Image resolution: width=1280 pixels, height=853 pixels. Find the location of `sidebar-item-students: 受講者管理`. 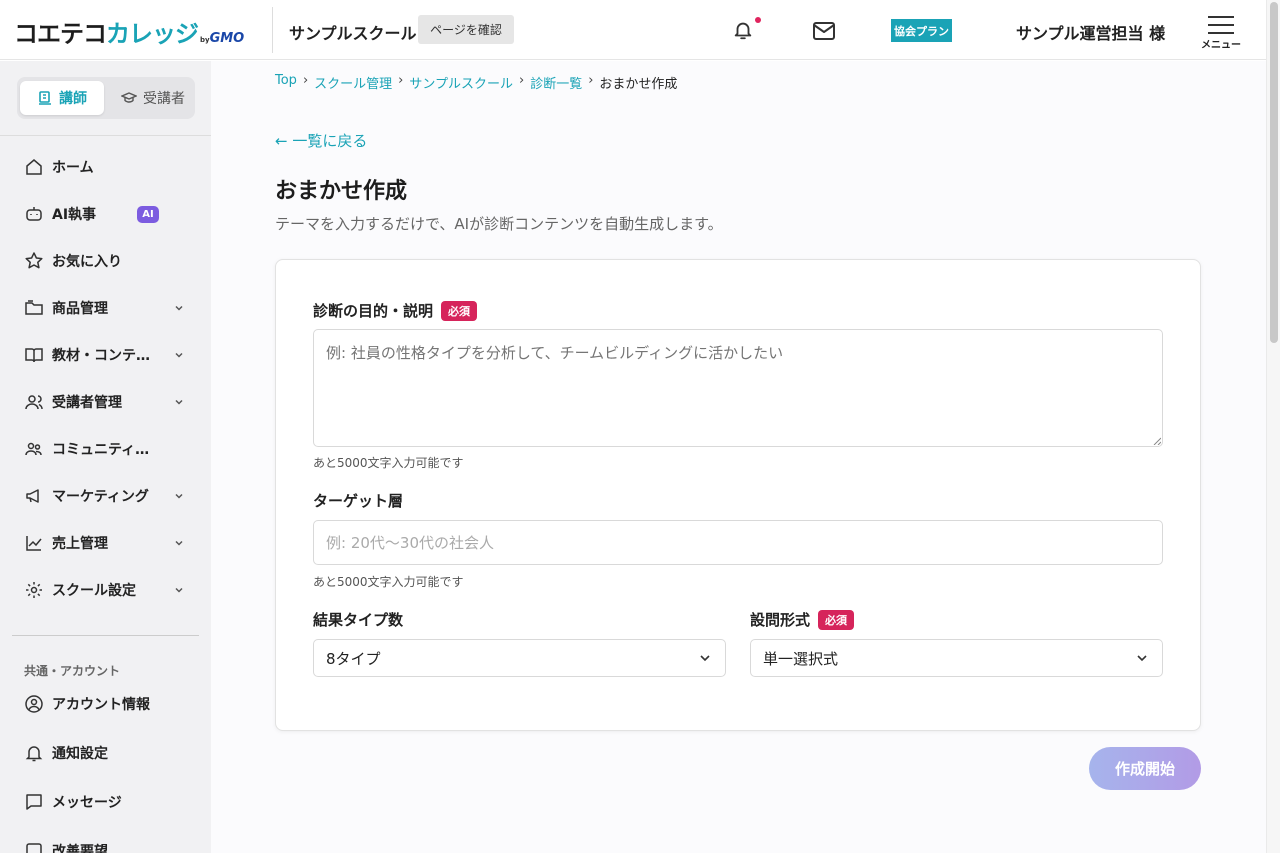

sidebar-item-students: 受講者管理 is located at coordinates (105, 402).